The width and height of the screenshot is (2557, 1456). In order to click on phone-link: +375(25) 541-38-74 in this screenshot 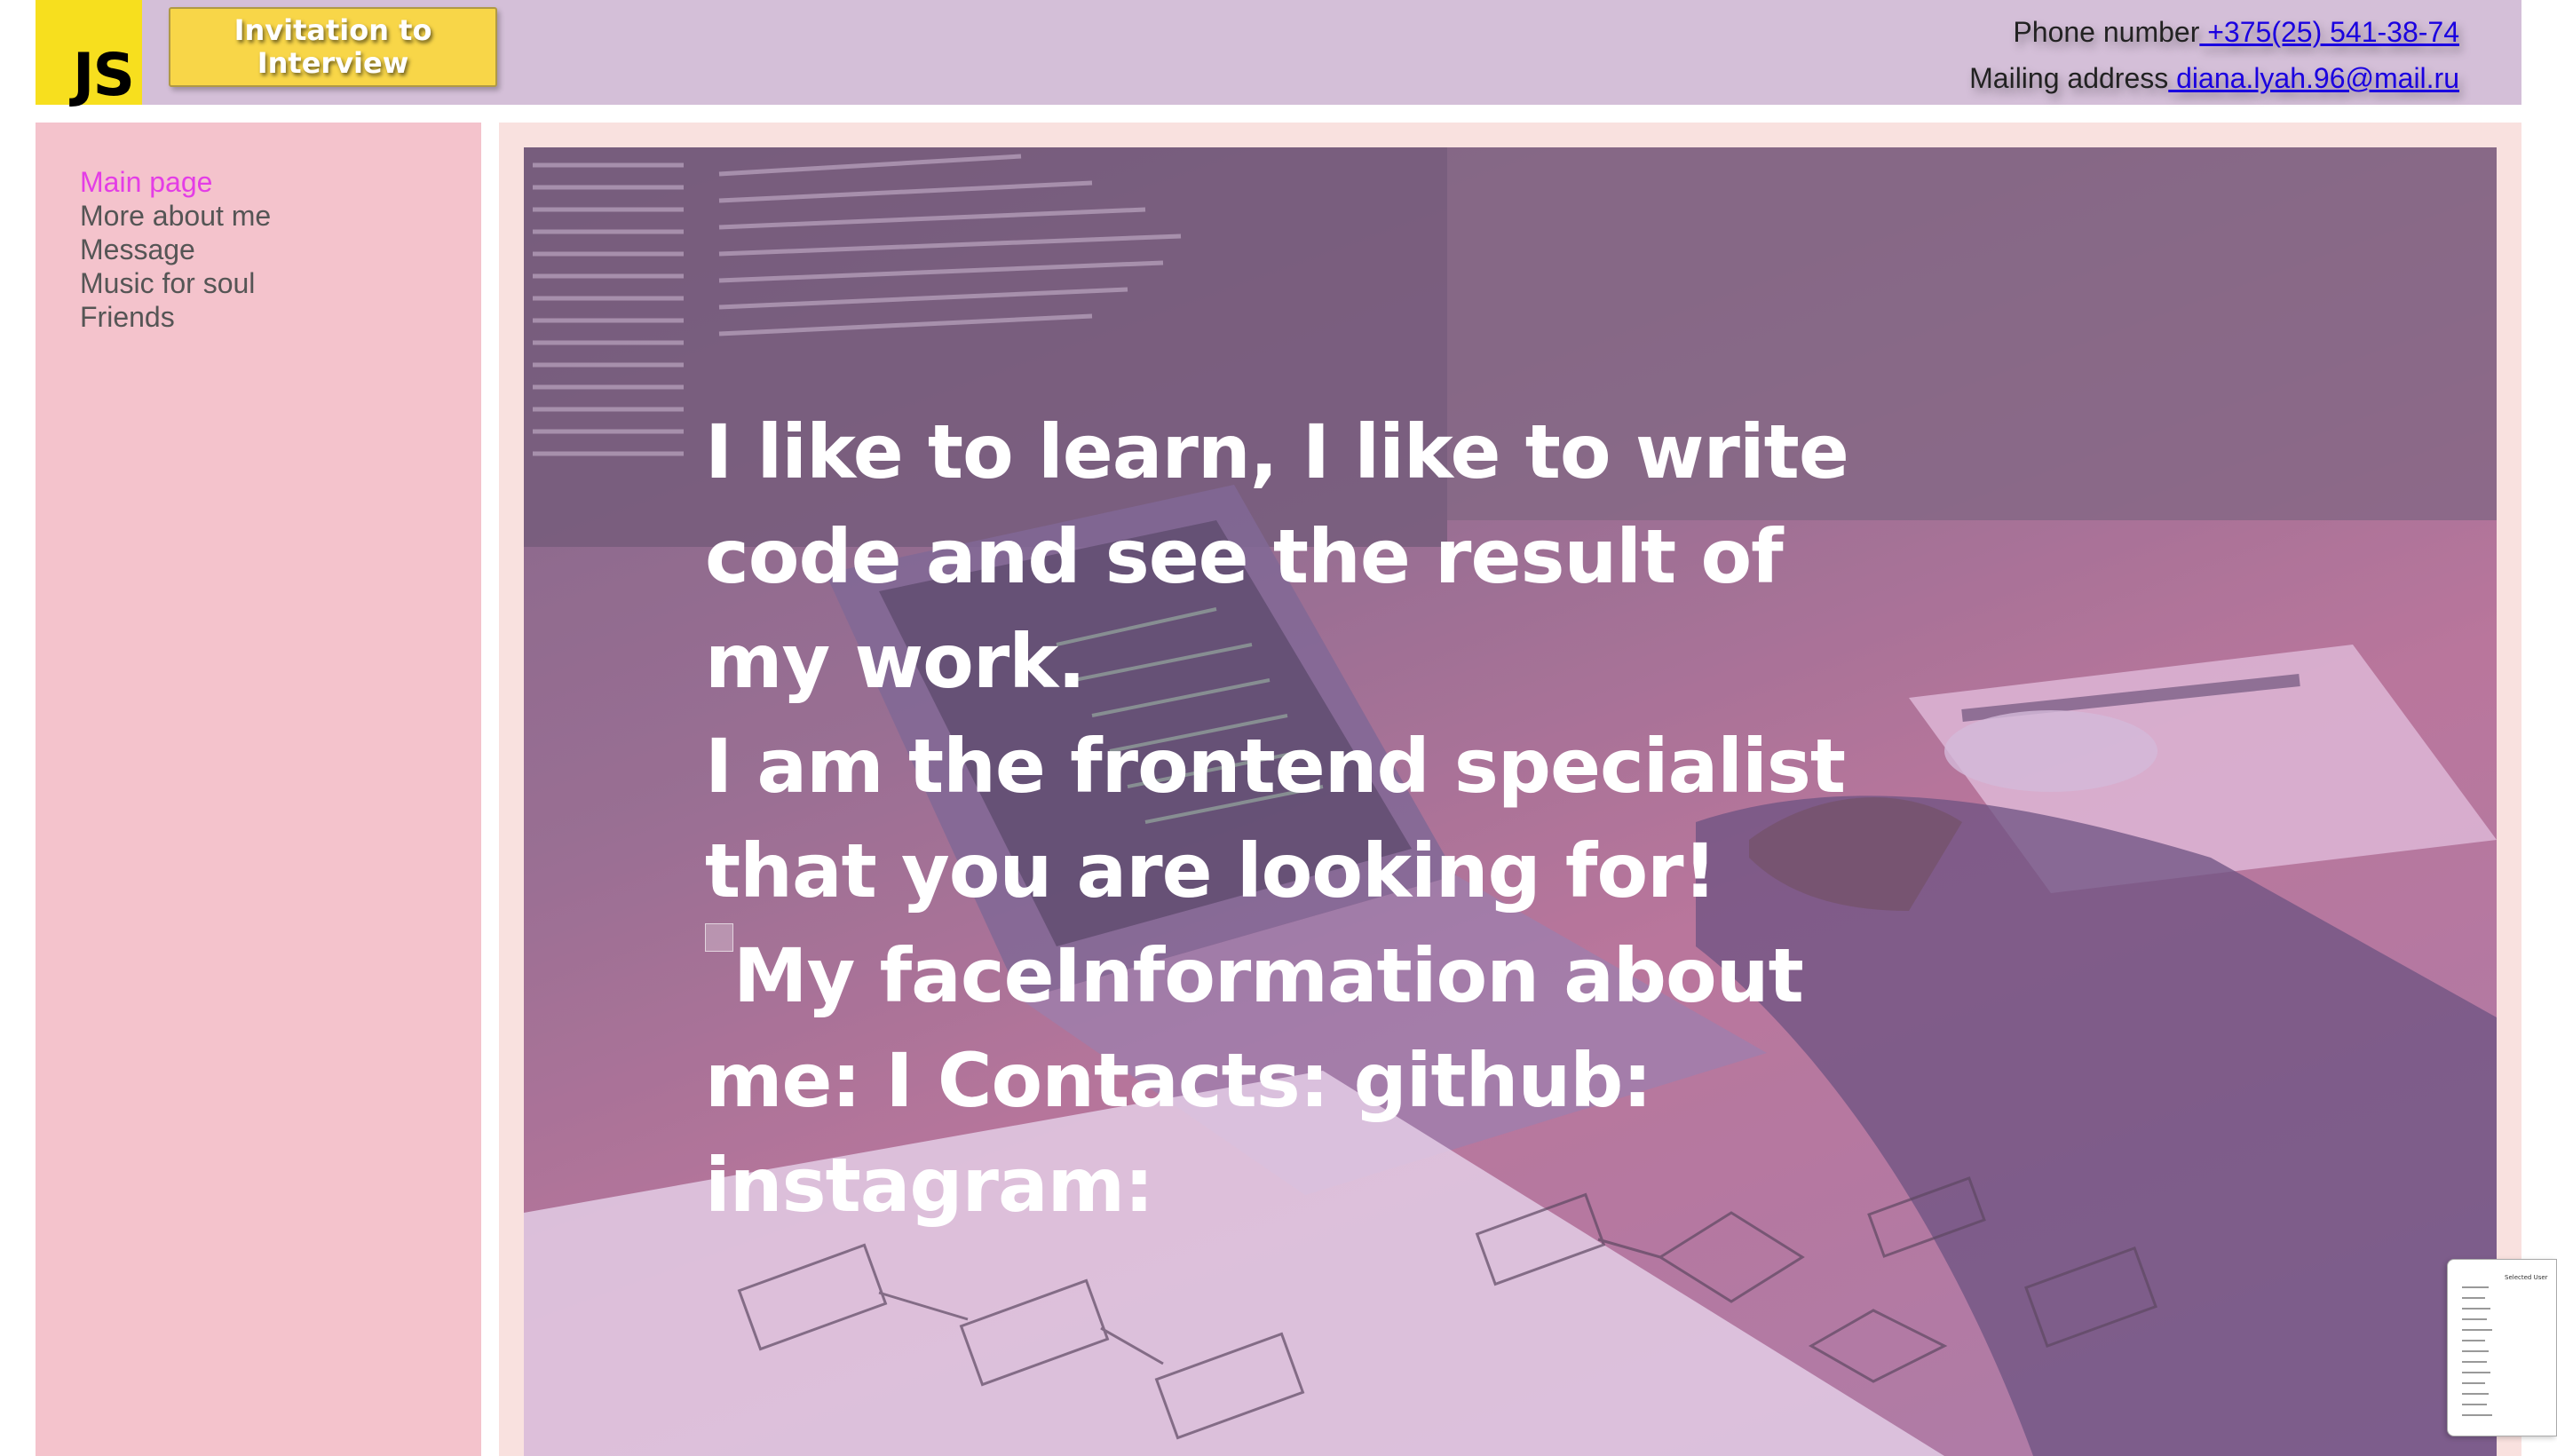, I will do `click(2329, 32)`.